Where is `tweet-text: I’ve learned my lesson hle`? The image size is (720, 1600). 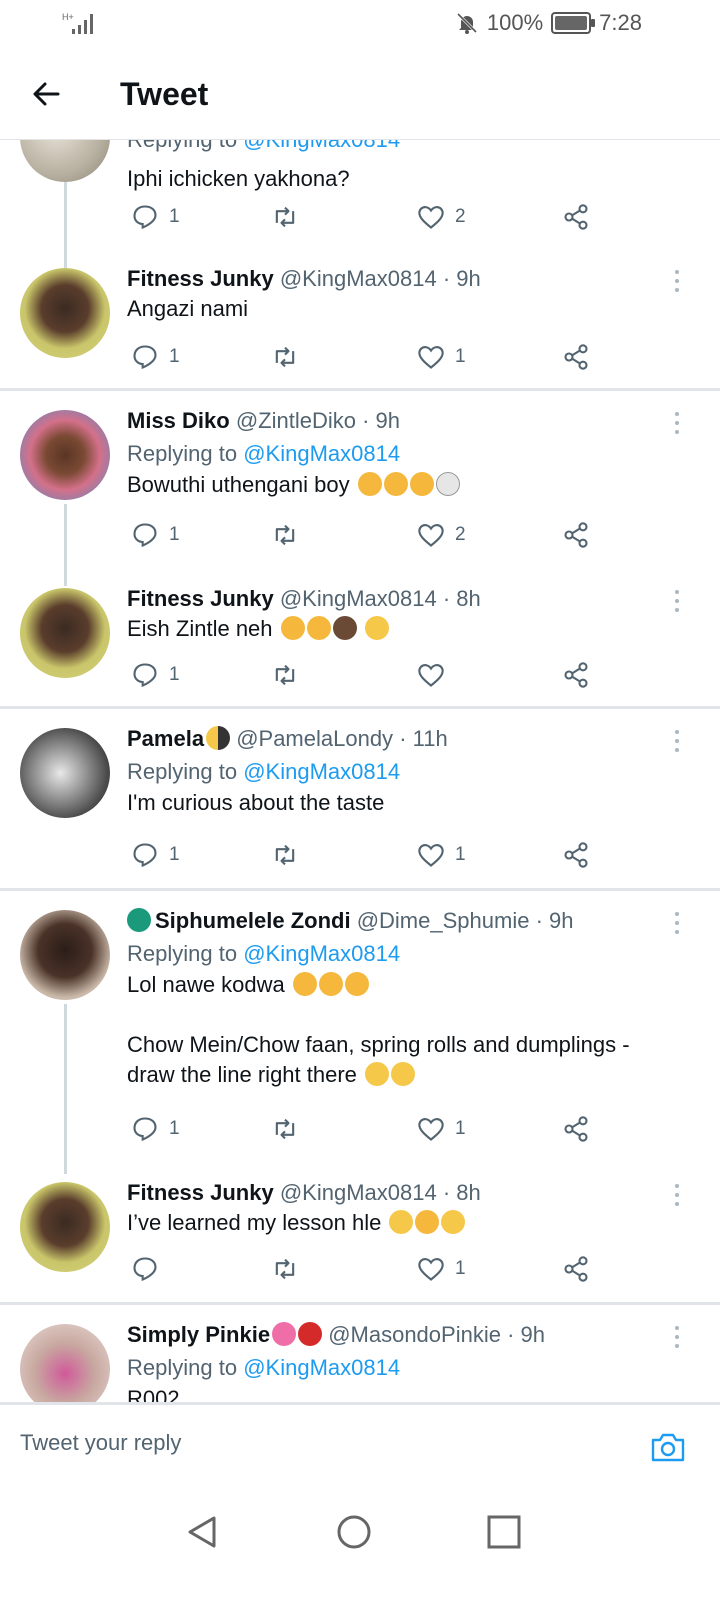 tweet-text: I’ve learned my lesson hle is located at coordinates (398, 1223).